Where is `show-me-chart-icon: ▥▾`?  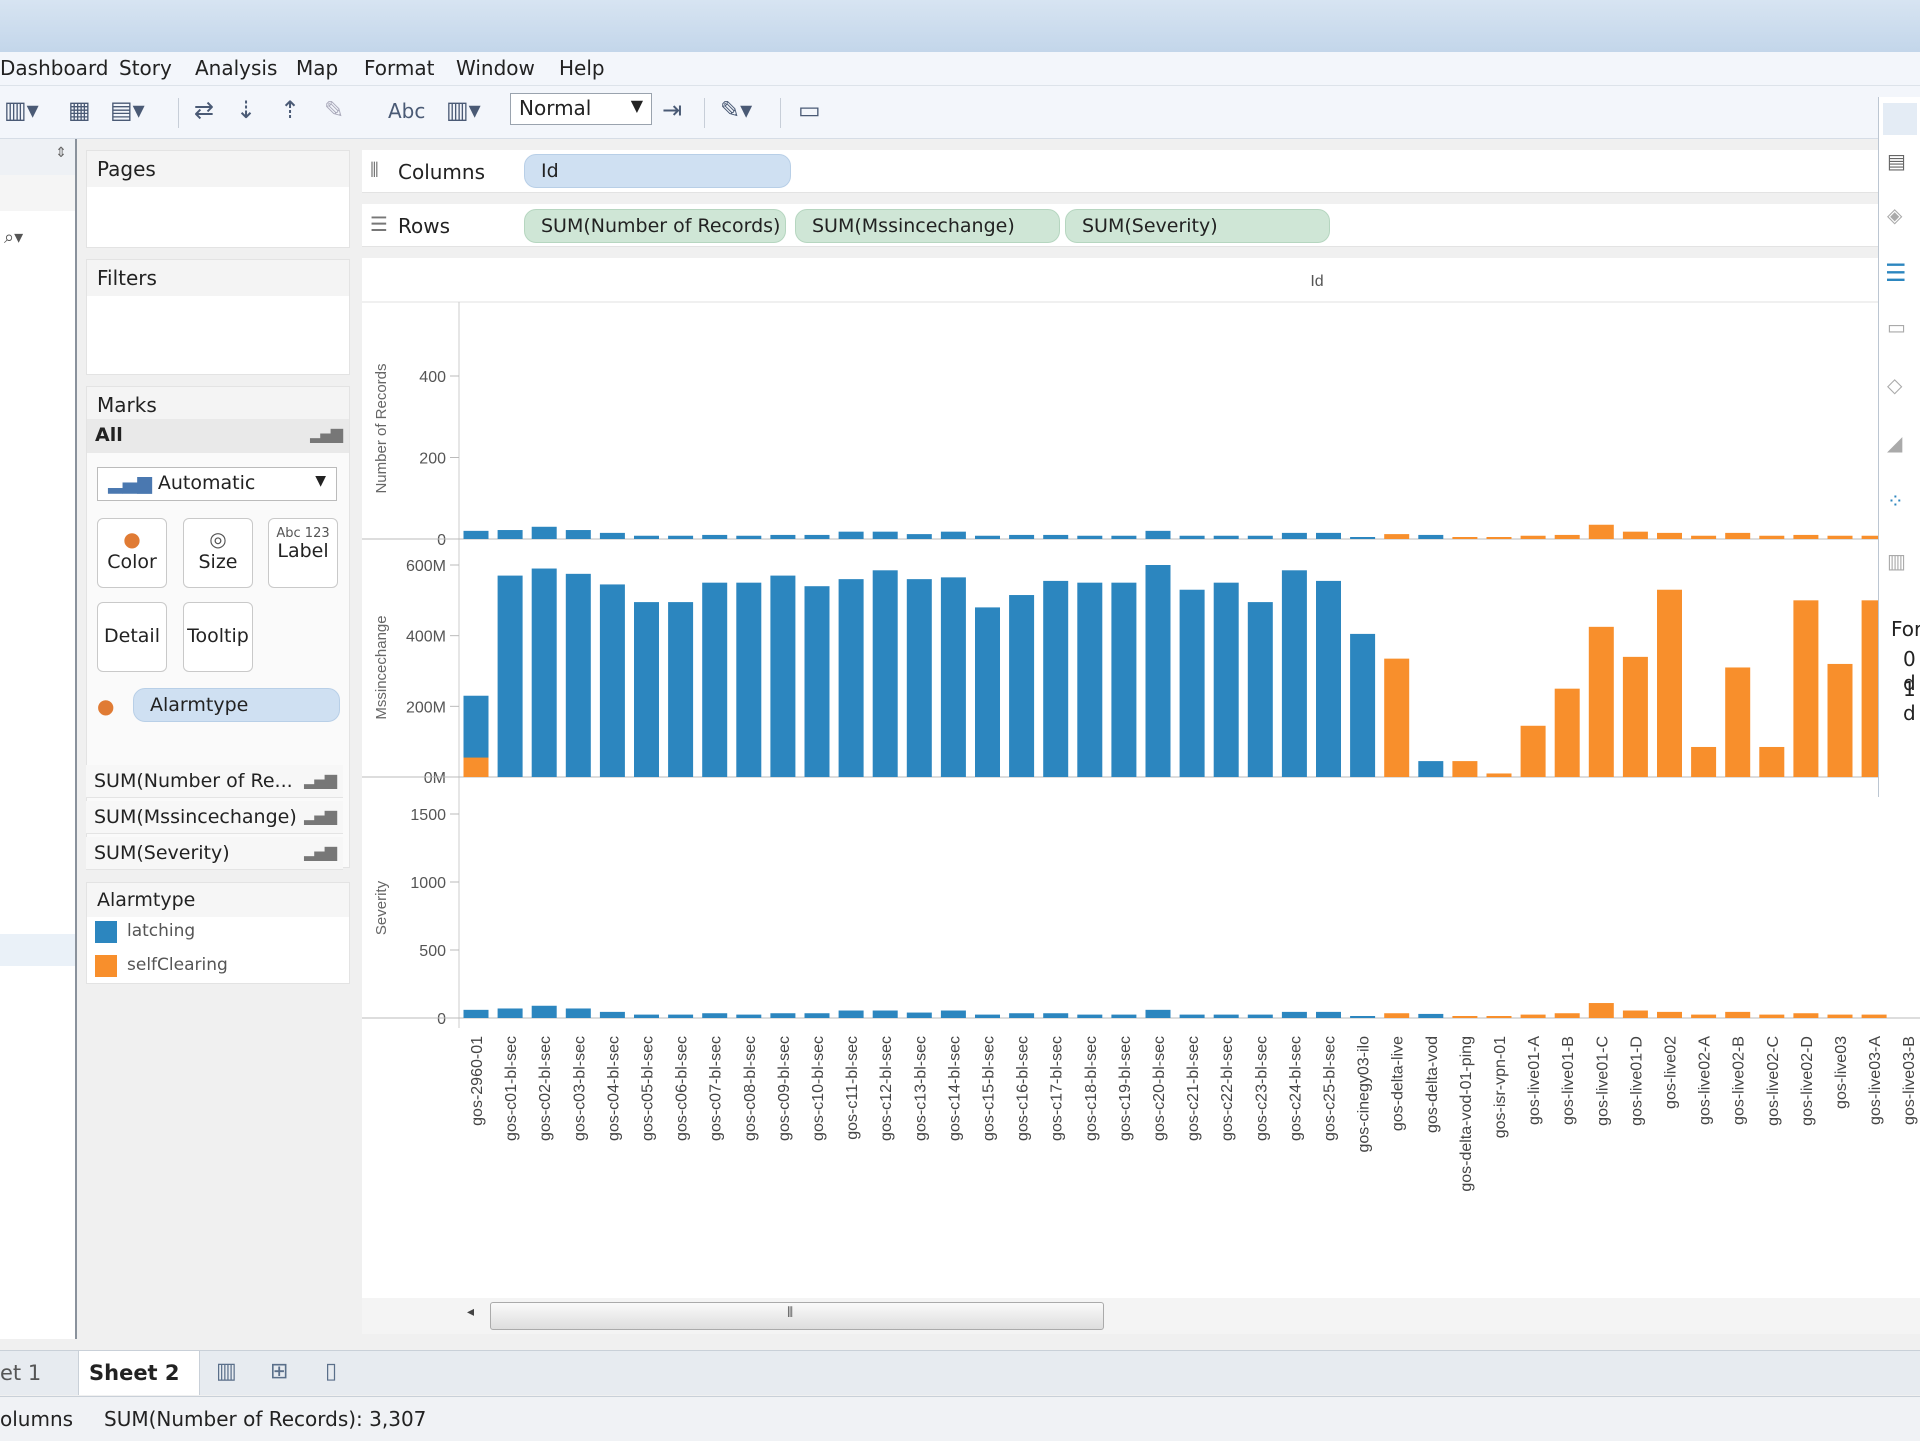
show-me-chart-icon: ▥▾ is located at coordinates (463, 110).